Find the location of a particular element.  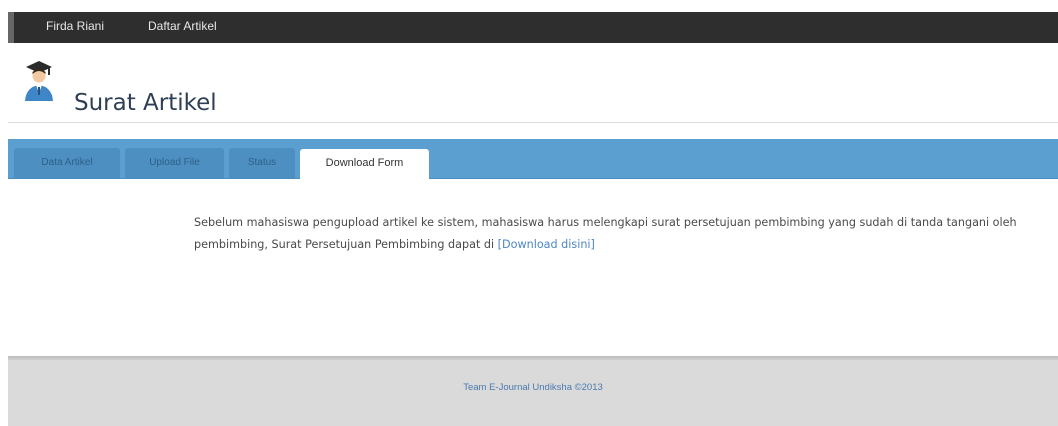

page-title: Surat Artikel is located at coordinates (145, 103).